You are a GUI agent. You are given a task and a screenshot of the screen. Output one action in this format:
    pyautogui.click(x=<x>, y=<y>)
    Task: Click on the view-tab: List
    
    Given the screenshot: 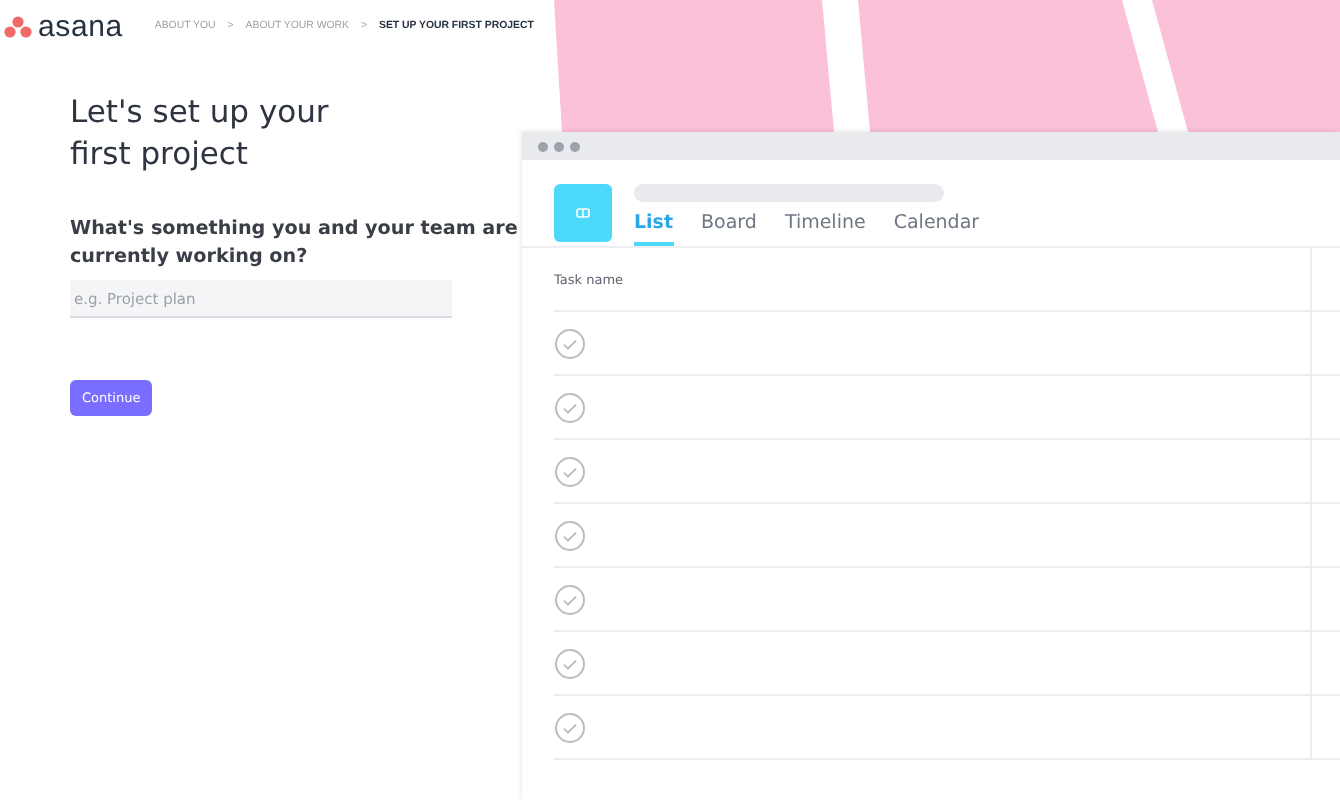 What is the action you would take?
    pyautogui.click(x=654, y=229)
    